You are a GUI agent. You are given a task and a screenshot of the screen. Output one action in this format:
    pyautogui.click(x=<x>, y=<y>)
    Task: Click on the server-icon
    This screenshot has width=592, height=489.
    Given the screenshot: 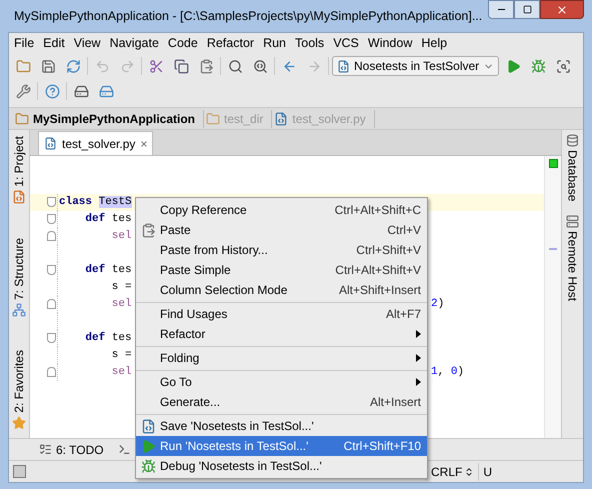 What is the action you would take?
    pyautogui.click(x=572, y=221)
    